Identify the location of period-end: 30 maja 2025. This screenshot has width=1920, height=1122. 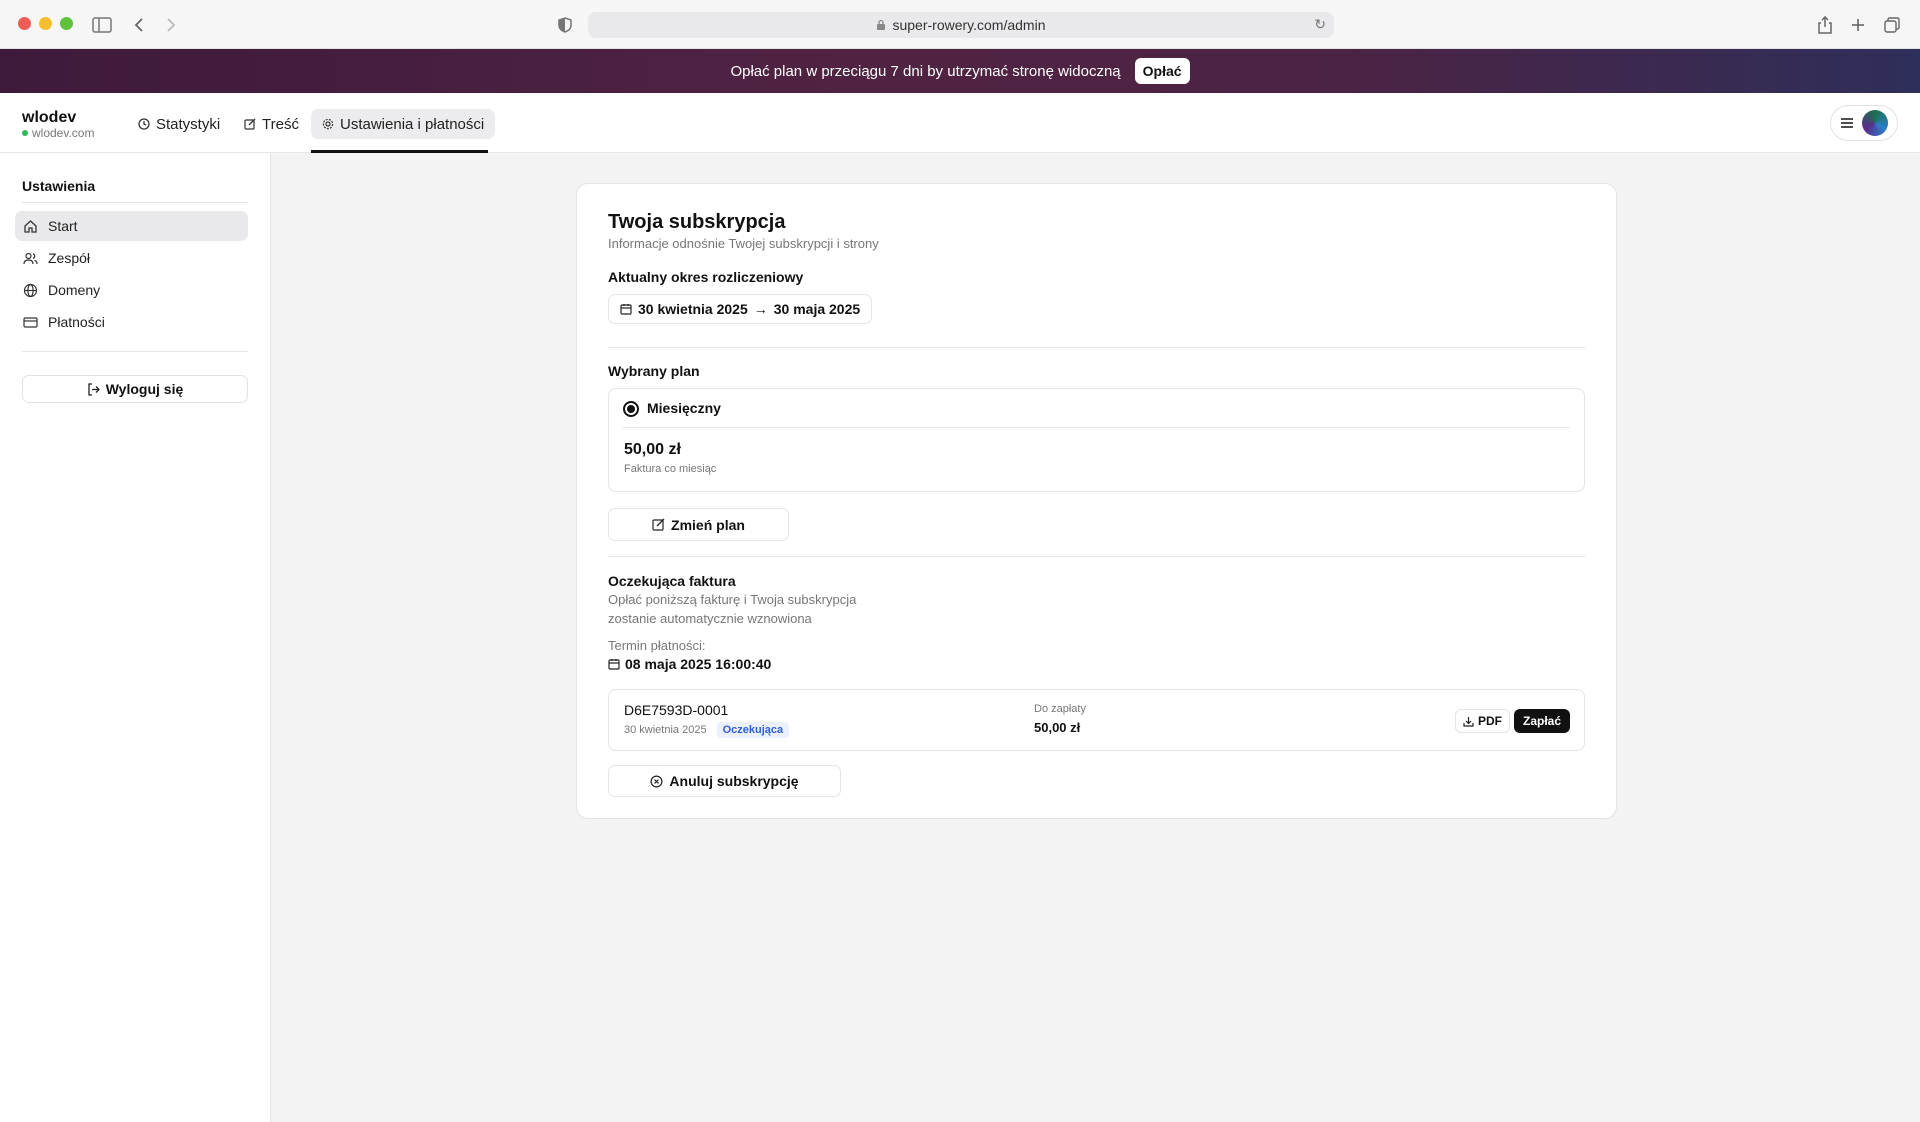
(817, 309).